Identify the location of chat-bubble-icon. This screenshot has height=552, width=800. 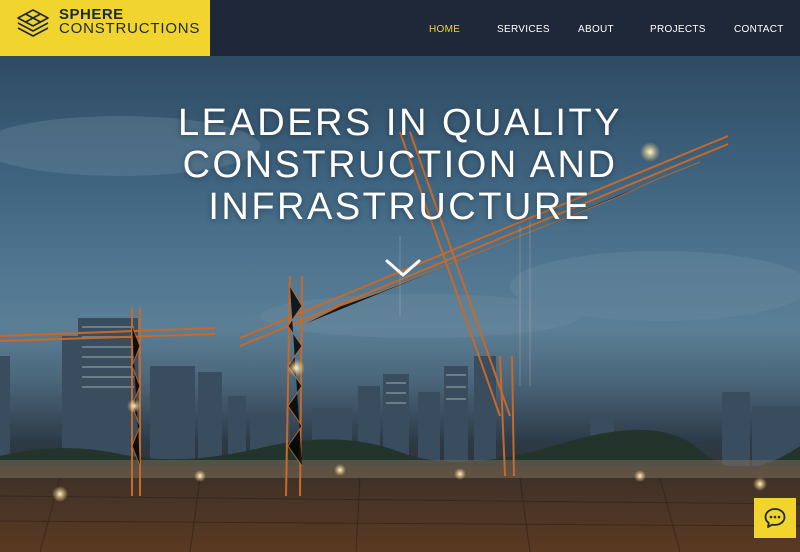
(775, 518).